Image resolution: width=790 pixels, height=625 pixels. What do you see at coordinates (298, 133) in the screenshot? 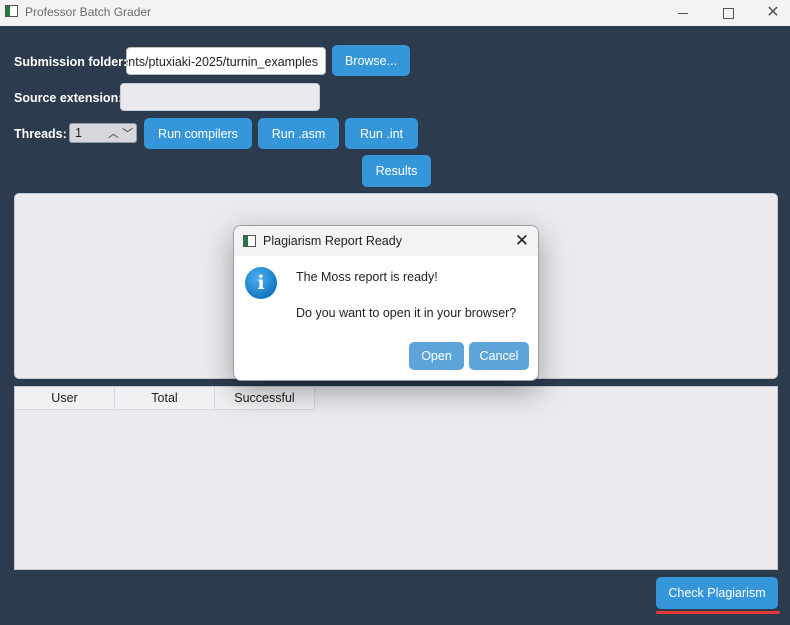
I see `run-asm-button: Run .asm` at bounding box center [298, 133].